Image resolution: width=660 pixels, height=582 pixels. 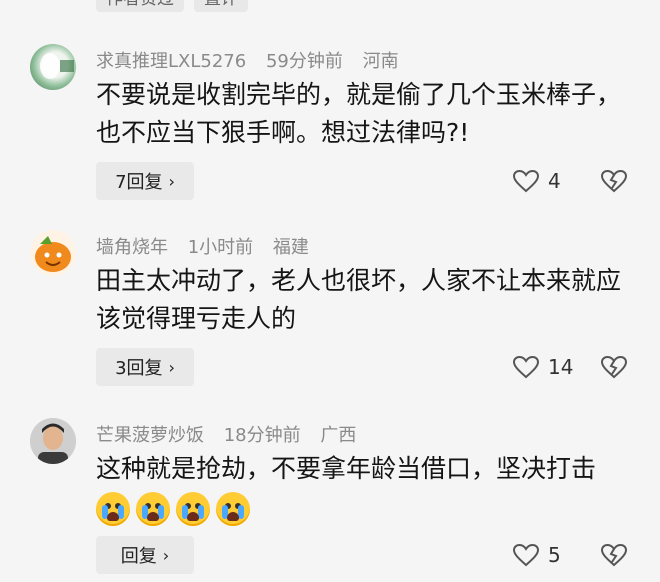 I want to click on like-button: 5, so click(x=536, y=555).